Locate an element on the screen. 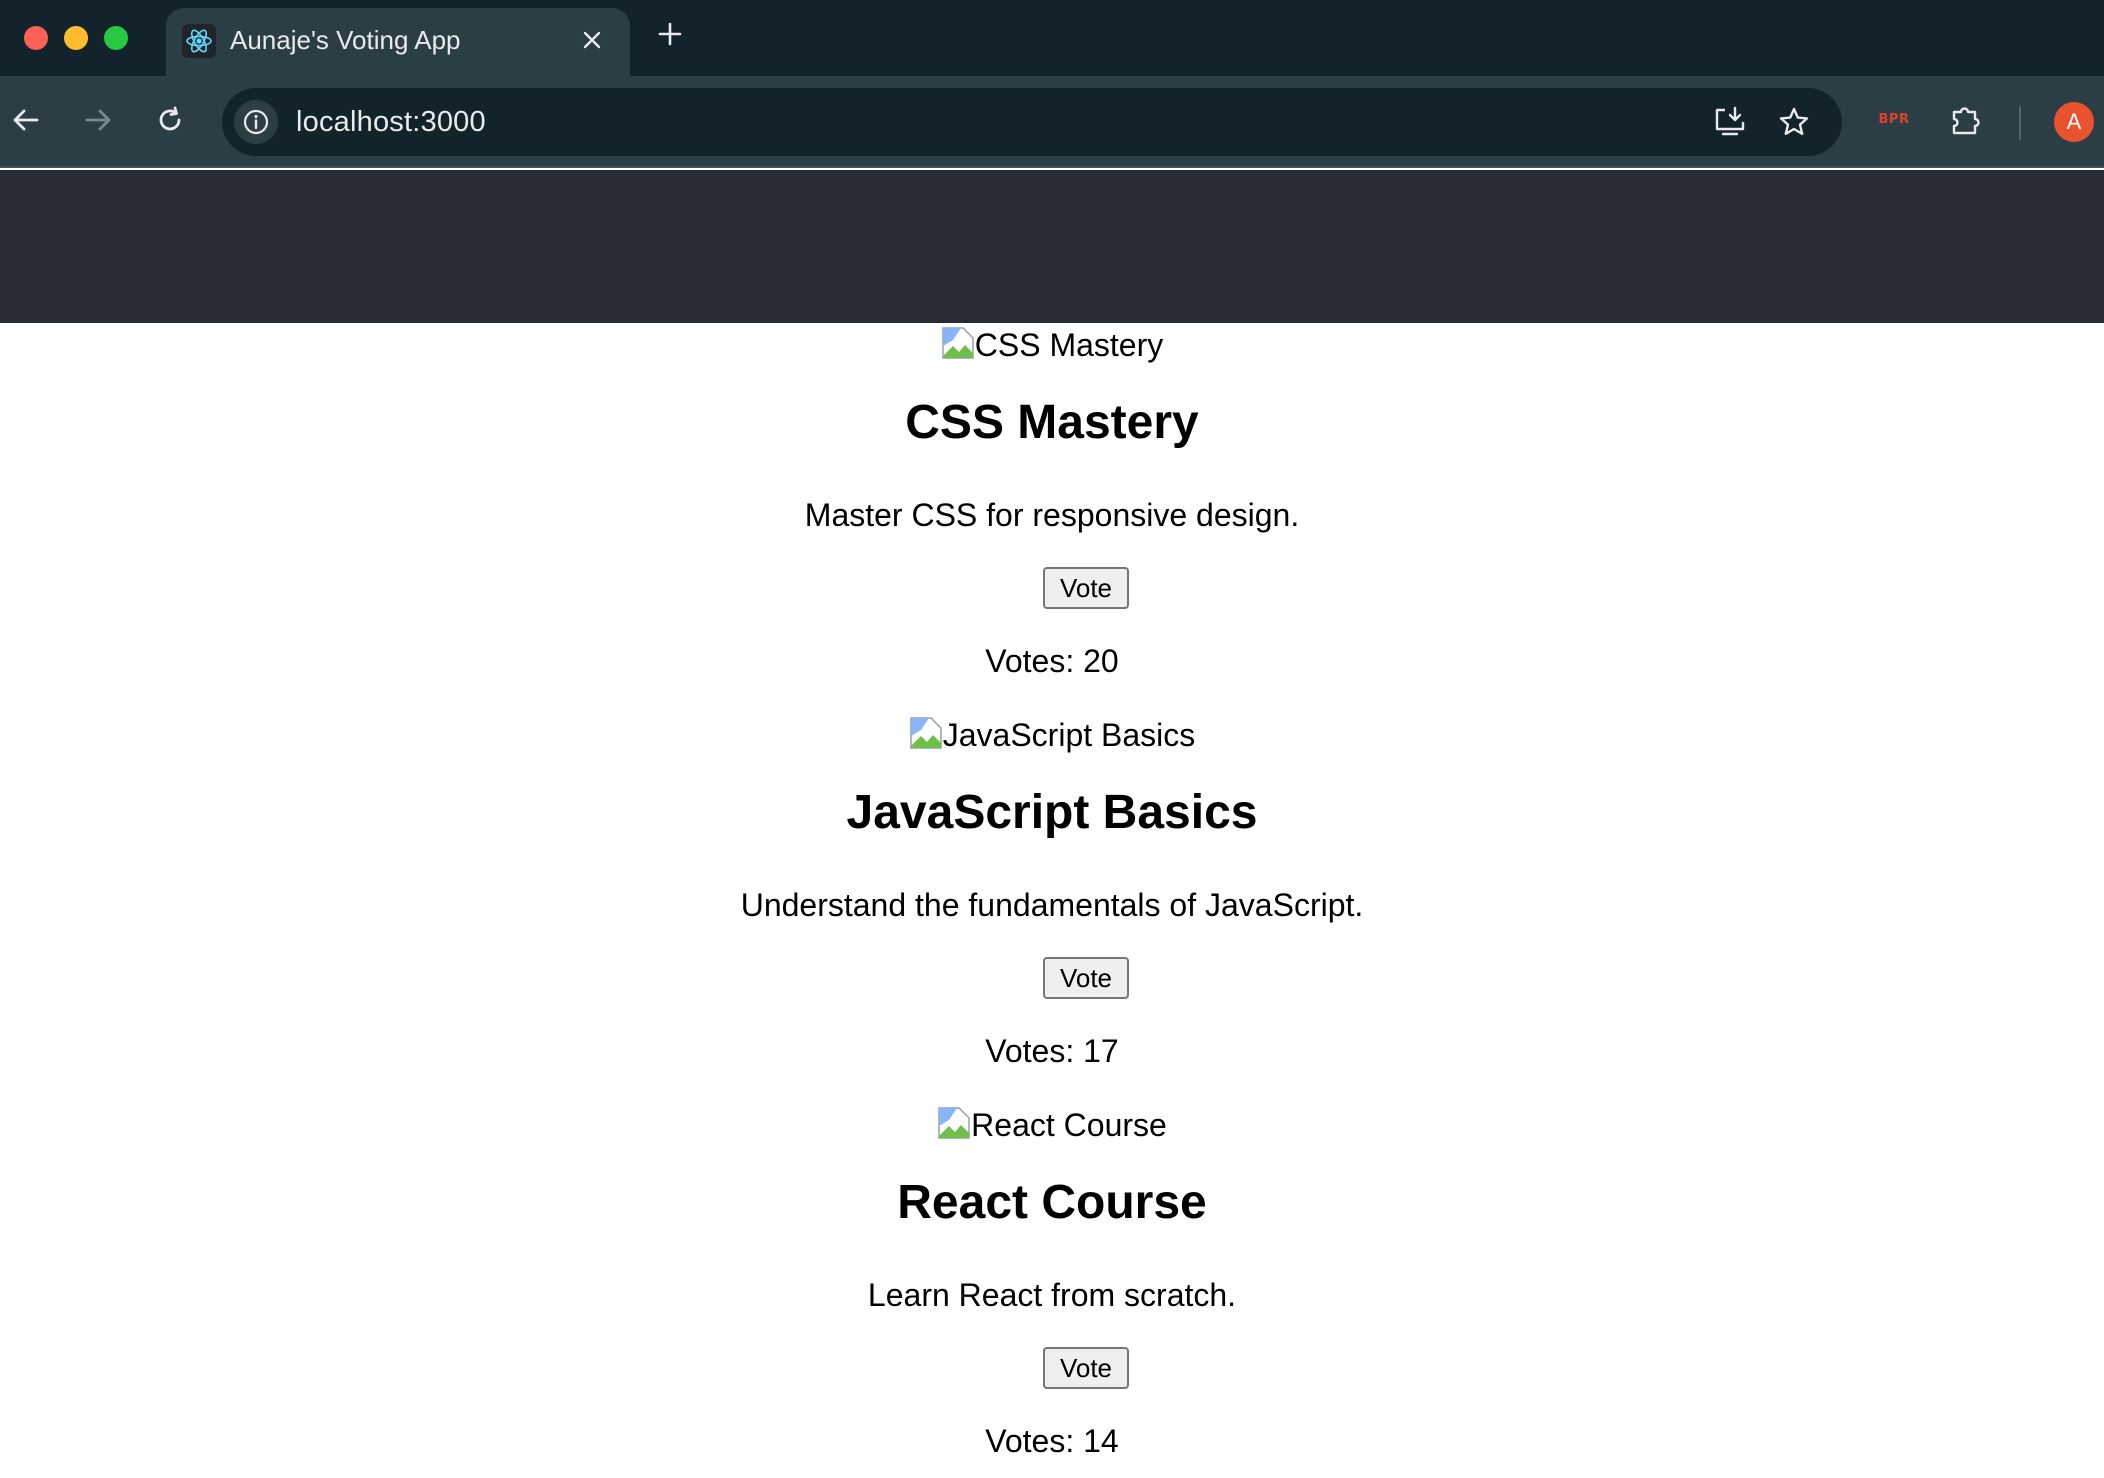  toolbar-divider is located at coordinates (2020, 123).